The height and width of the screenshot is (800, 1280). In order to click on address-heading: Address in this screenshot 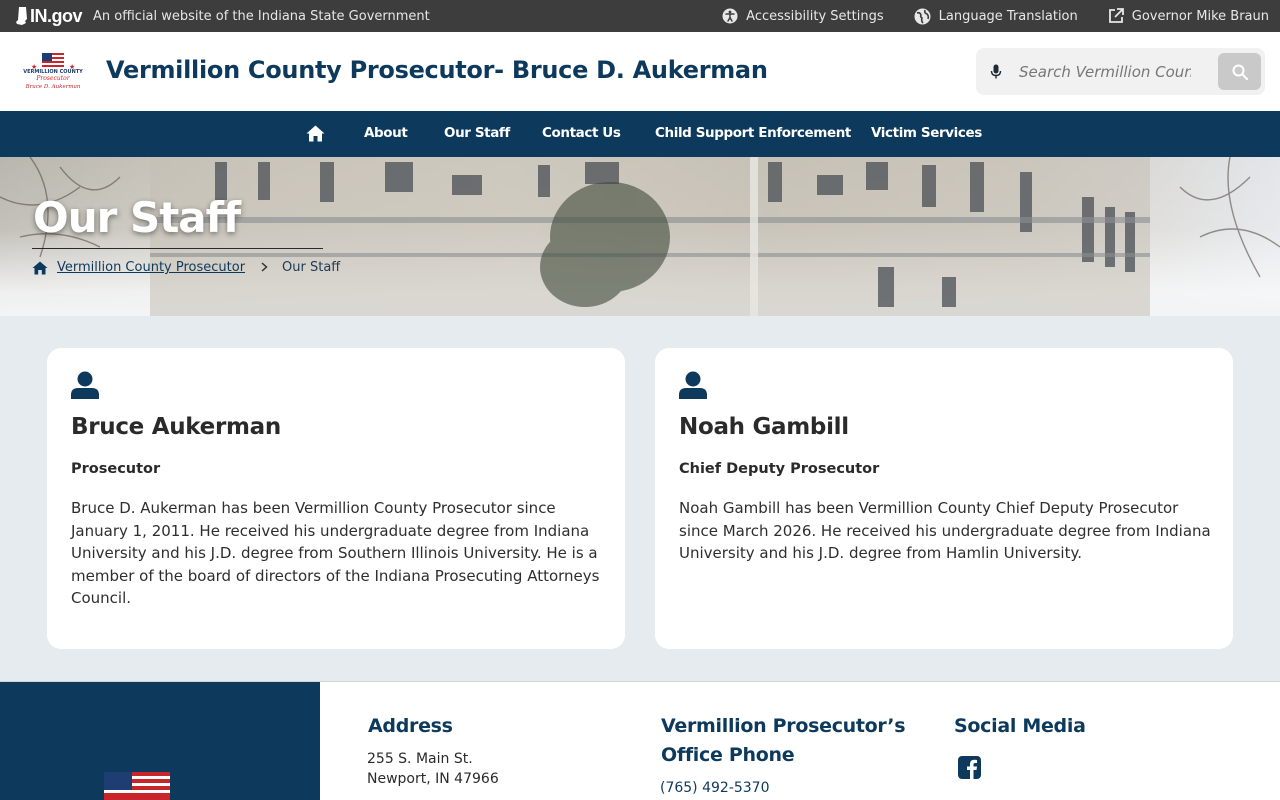, I will do `click(410, 726)`.